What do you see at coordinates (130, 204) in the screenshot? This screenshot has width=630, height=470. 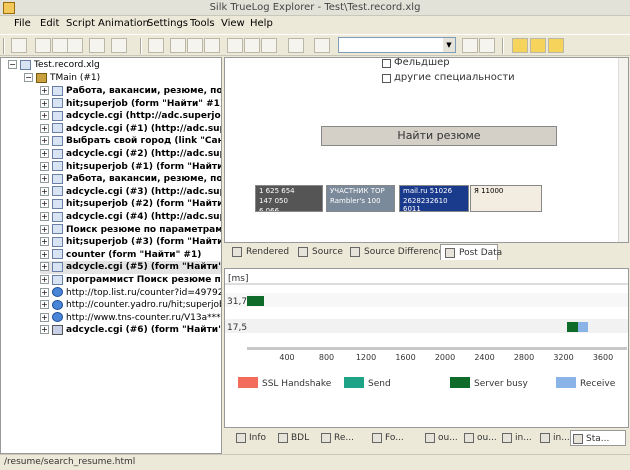 I see `tree-item: + hit;superjob (#2) (form "Найти" #` at bounding box center [130, 204].